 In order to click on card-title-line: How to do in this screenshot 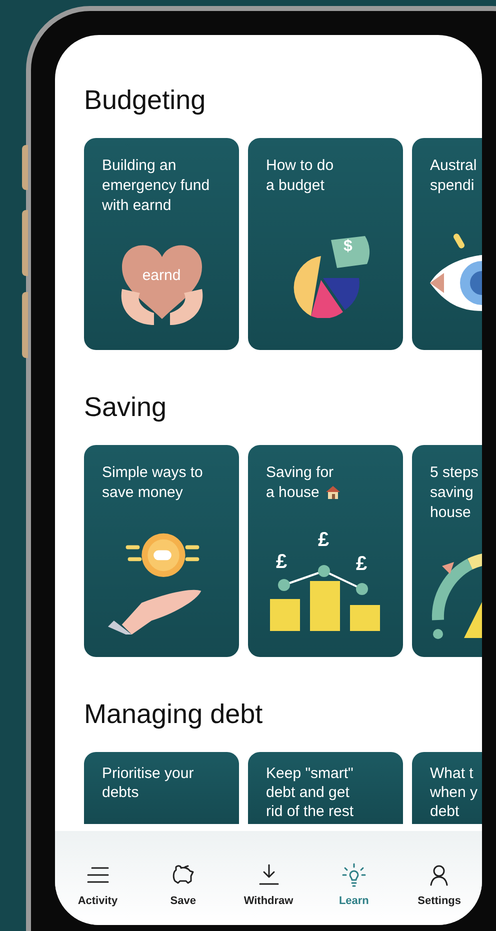, I will do `click(300, 166)`.